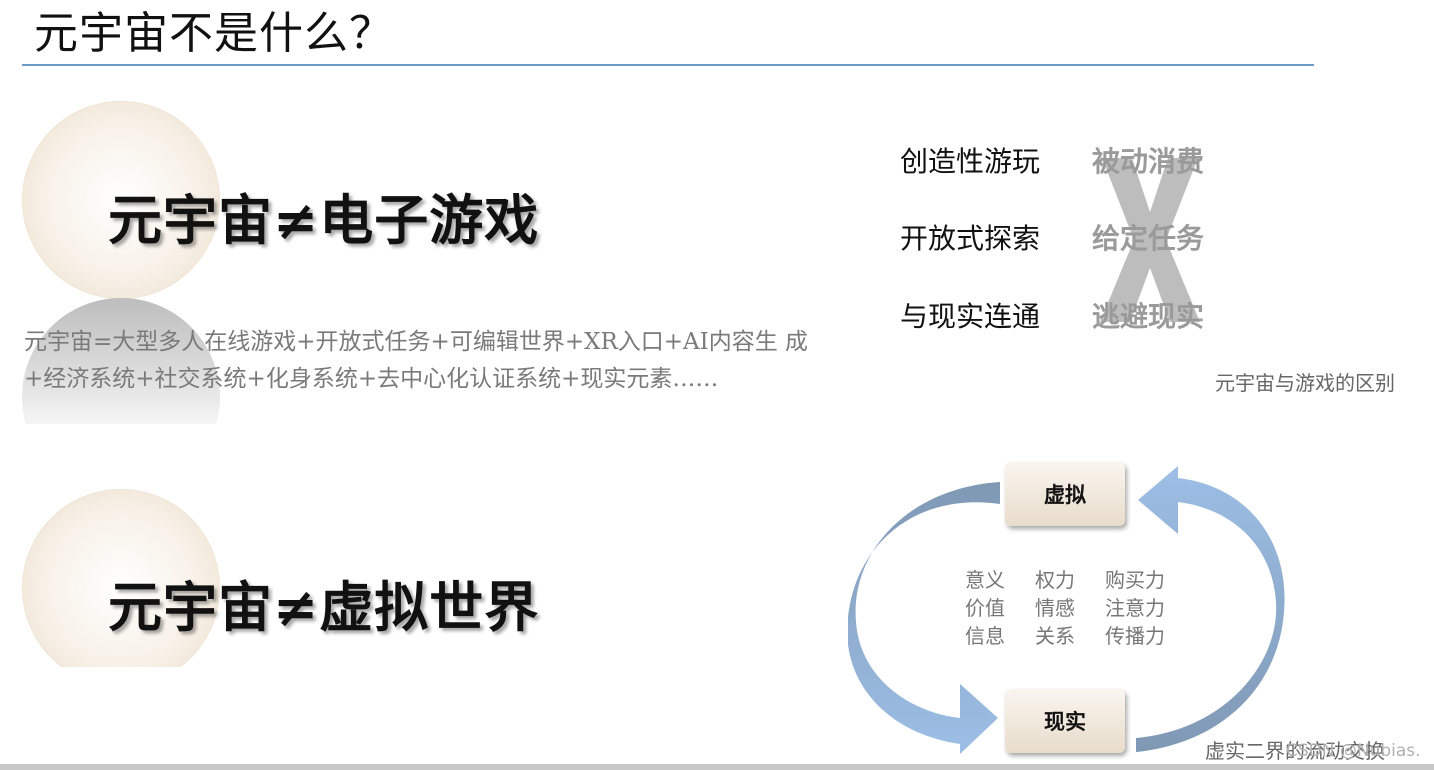 This screenshot has height=770, width=1434. I want to click on exchange-word: 情感, so click(1055, 608).